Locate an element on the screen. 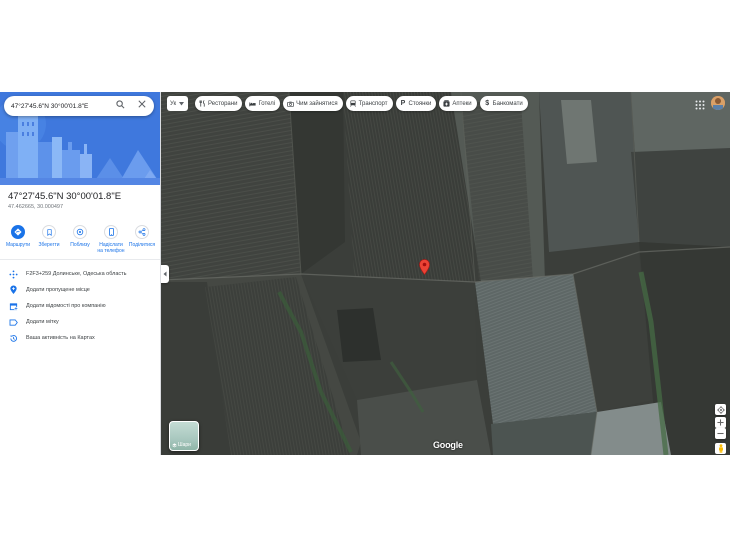 This screenshot has height=547, width=730. account-avatar is located at coordinates (718, 103).